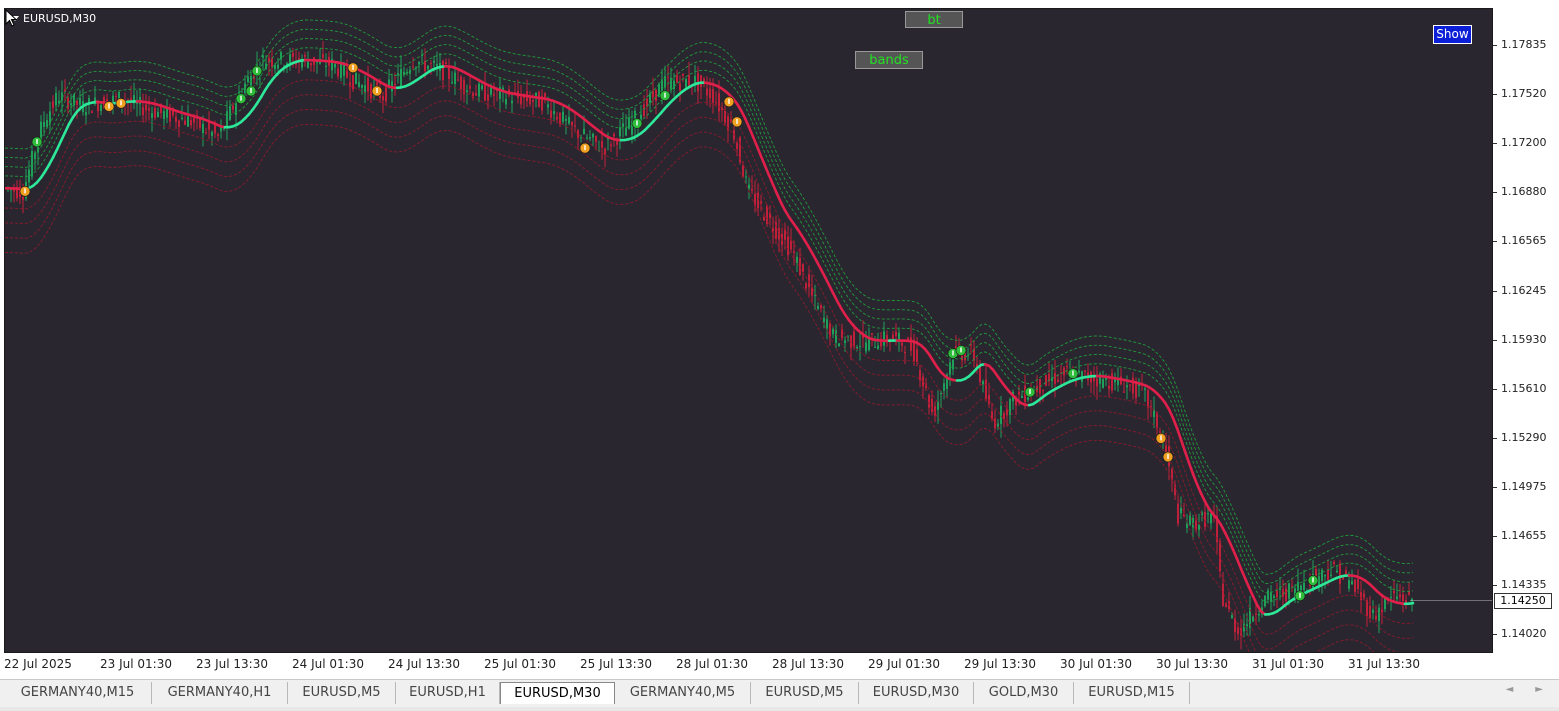 The width and height of the screenshot is (1559, 711). Describe the element at coordinates (808, 664) in the screenshot. I see `time-tick-label: 28 Jul 13:30` at that location.